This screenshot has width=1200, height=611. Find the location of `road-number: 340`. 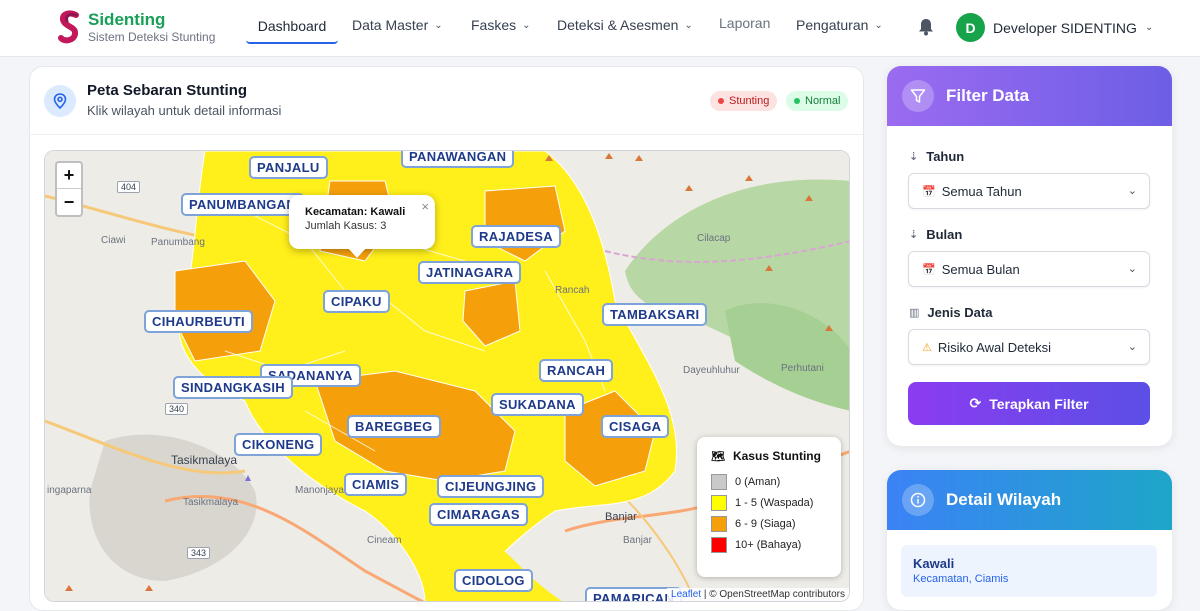

road-number: 340 is located at coordinates (177, 409).